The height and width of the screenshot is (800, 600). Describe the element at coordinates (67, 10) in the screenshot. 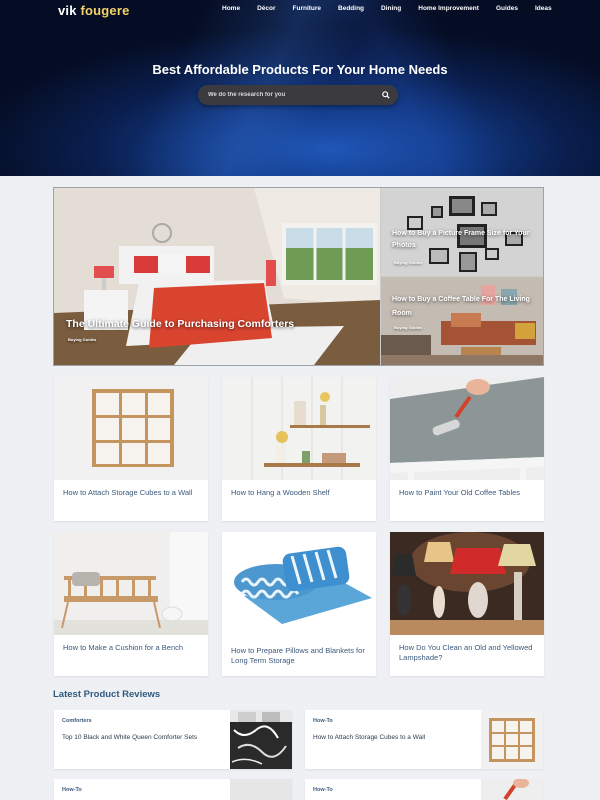

I see `logo-text-part1: vik` at that location.